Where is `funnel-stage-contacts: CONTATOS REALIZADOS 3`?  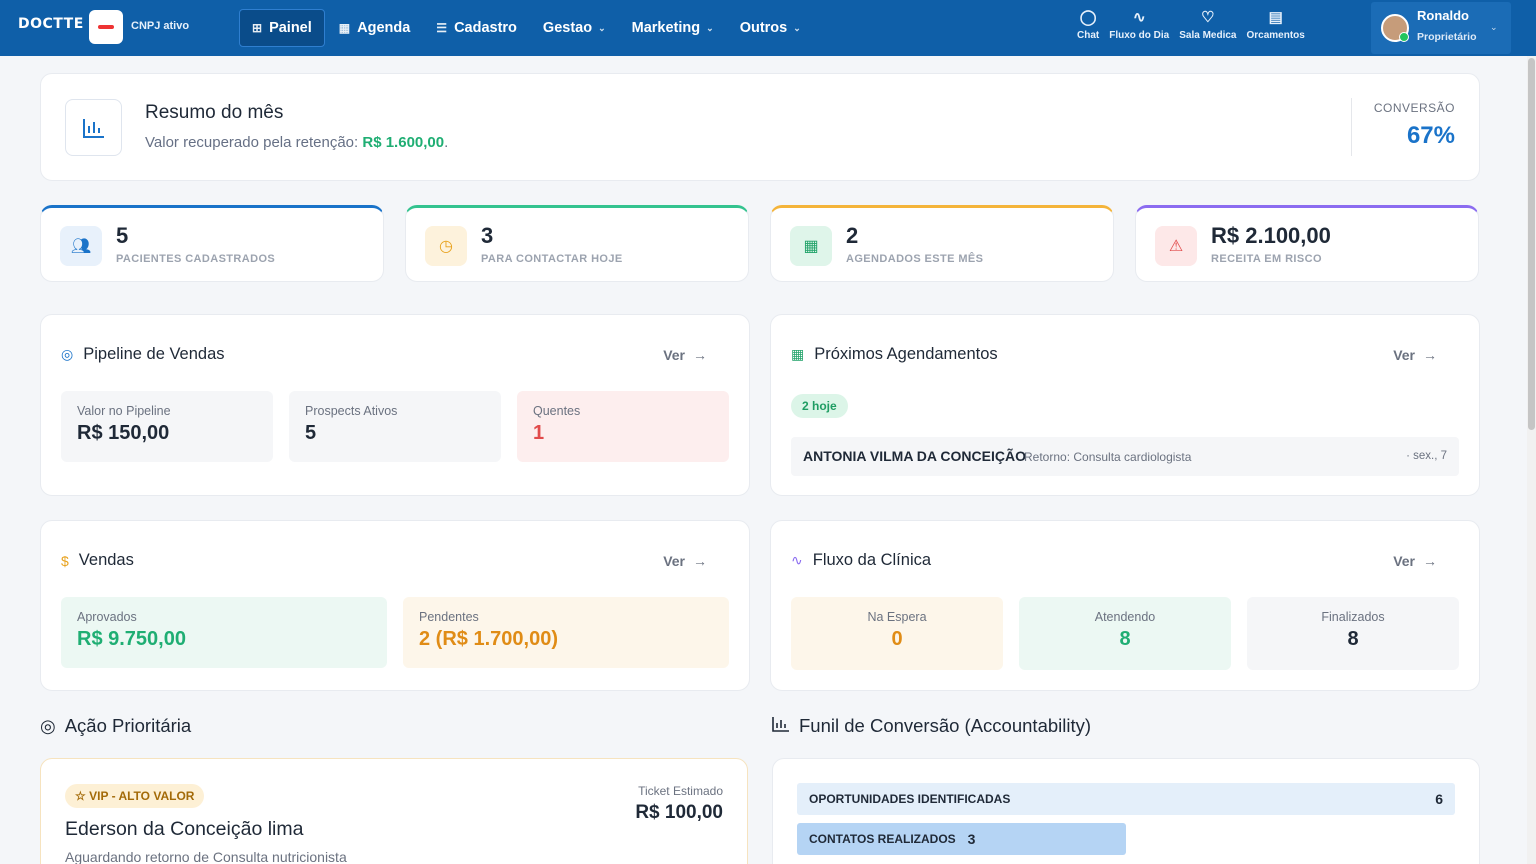
funnel-stage-contacts: CONTATOS REALIZADOS 3 is located at coordinates (961, 839).